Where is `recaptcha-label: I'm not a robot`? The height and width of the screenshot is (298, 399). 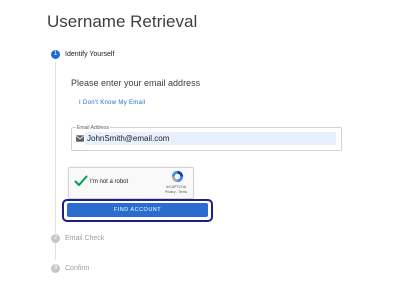 recaptcha-label: I'm not a robot is located at coordinates (109, 182).